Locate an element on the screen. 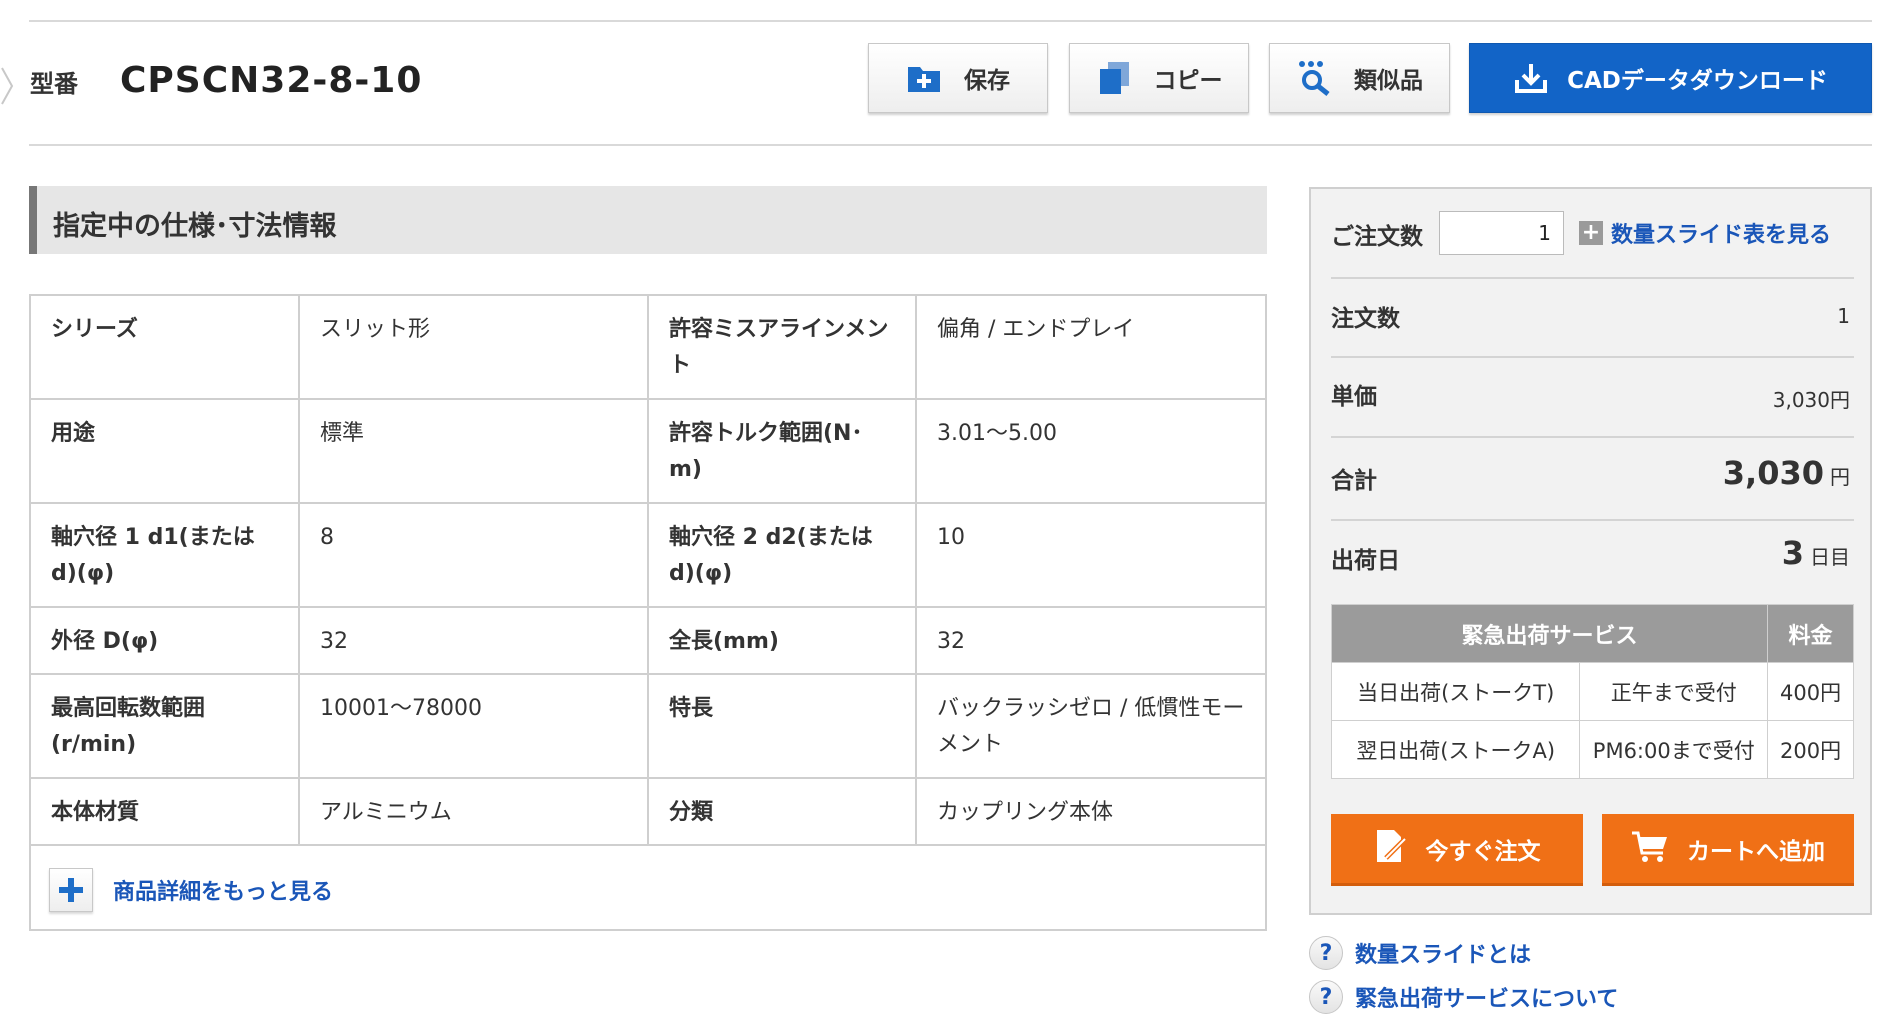  spec-value: 10001～78000 is located at coordinates (473, 726).